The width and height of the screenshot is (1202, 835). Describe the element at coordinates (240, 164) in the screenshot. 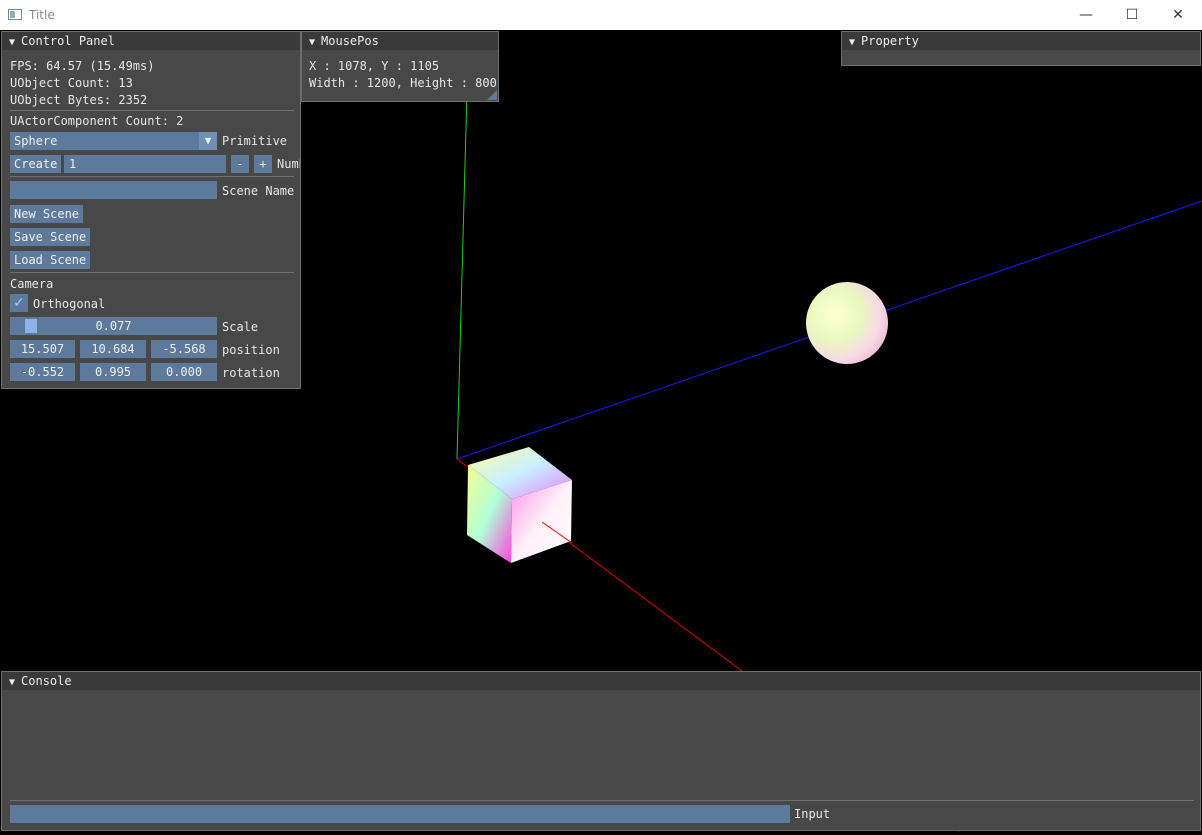

I see `decrement-button: -` at that location.